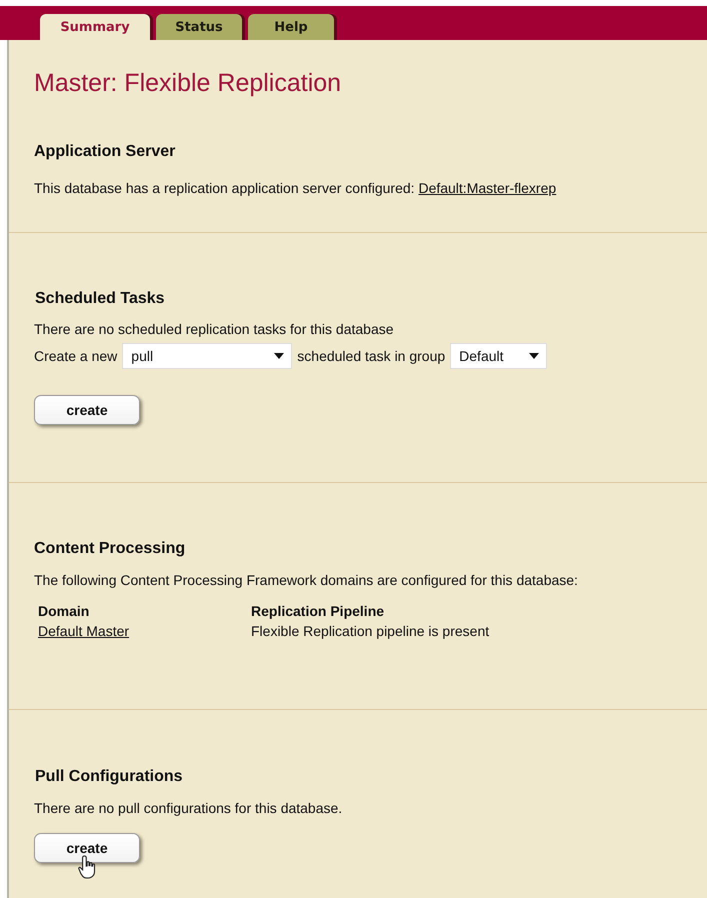  Describe the element at coordinates (188, 83) in the screenshot. I see `page-title: Master: Flexible Replication` at that location.